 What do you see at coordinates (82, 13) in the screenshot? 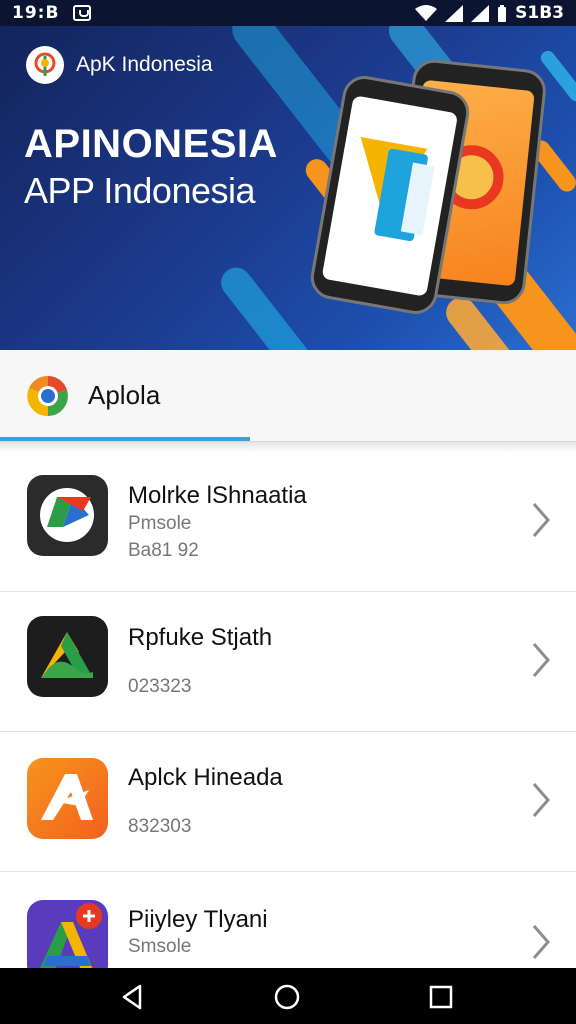
I see `notification-icon` at bounding box center [82, 13].